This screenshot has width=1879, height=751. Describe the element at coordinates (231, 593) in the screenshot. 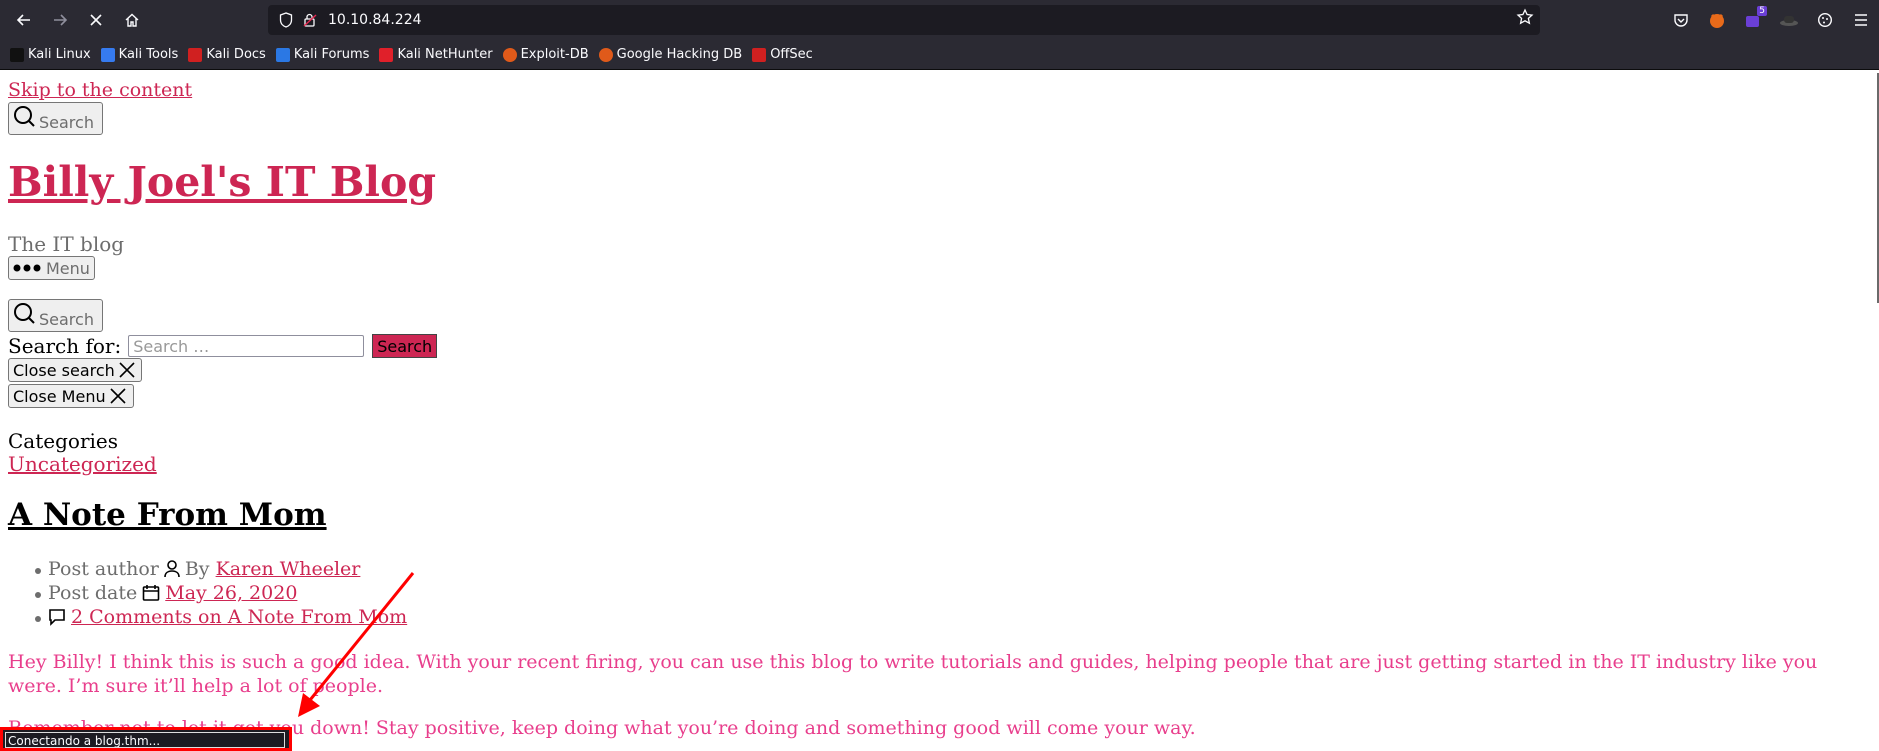

I see `post-date-link: May 26, 2020` at that location.